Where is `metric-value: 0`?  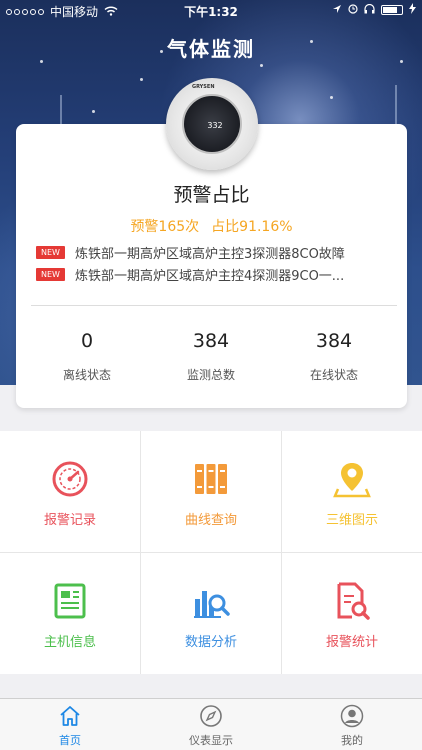 metric-value: 0 is located at coordinates (87, 341).